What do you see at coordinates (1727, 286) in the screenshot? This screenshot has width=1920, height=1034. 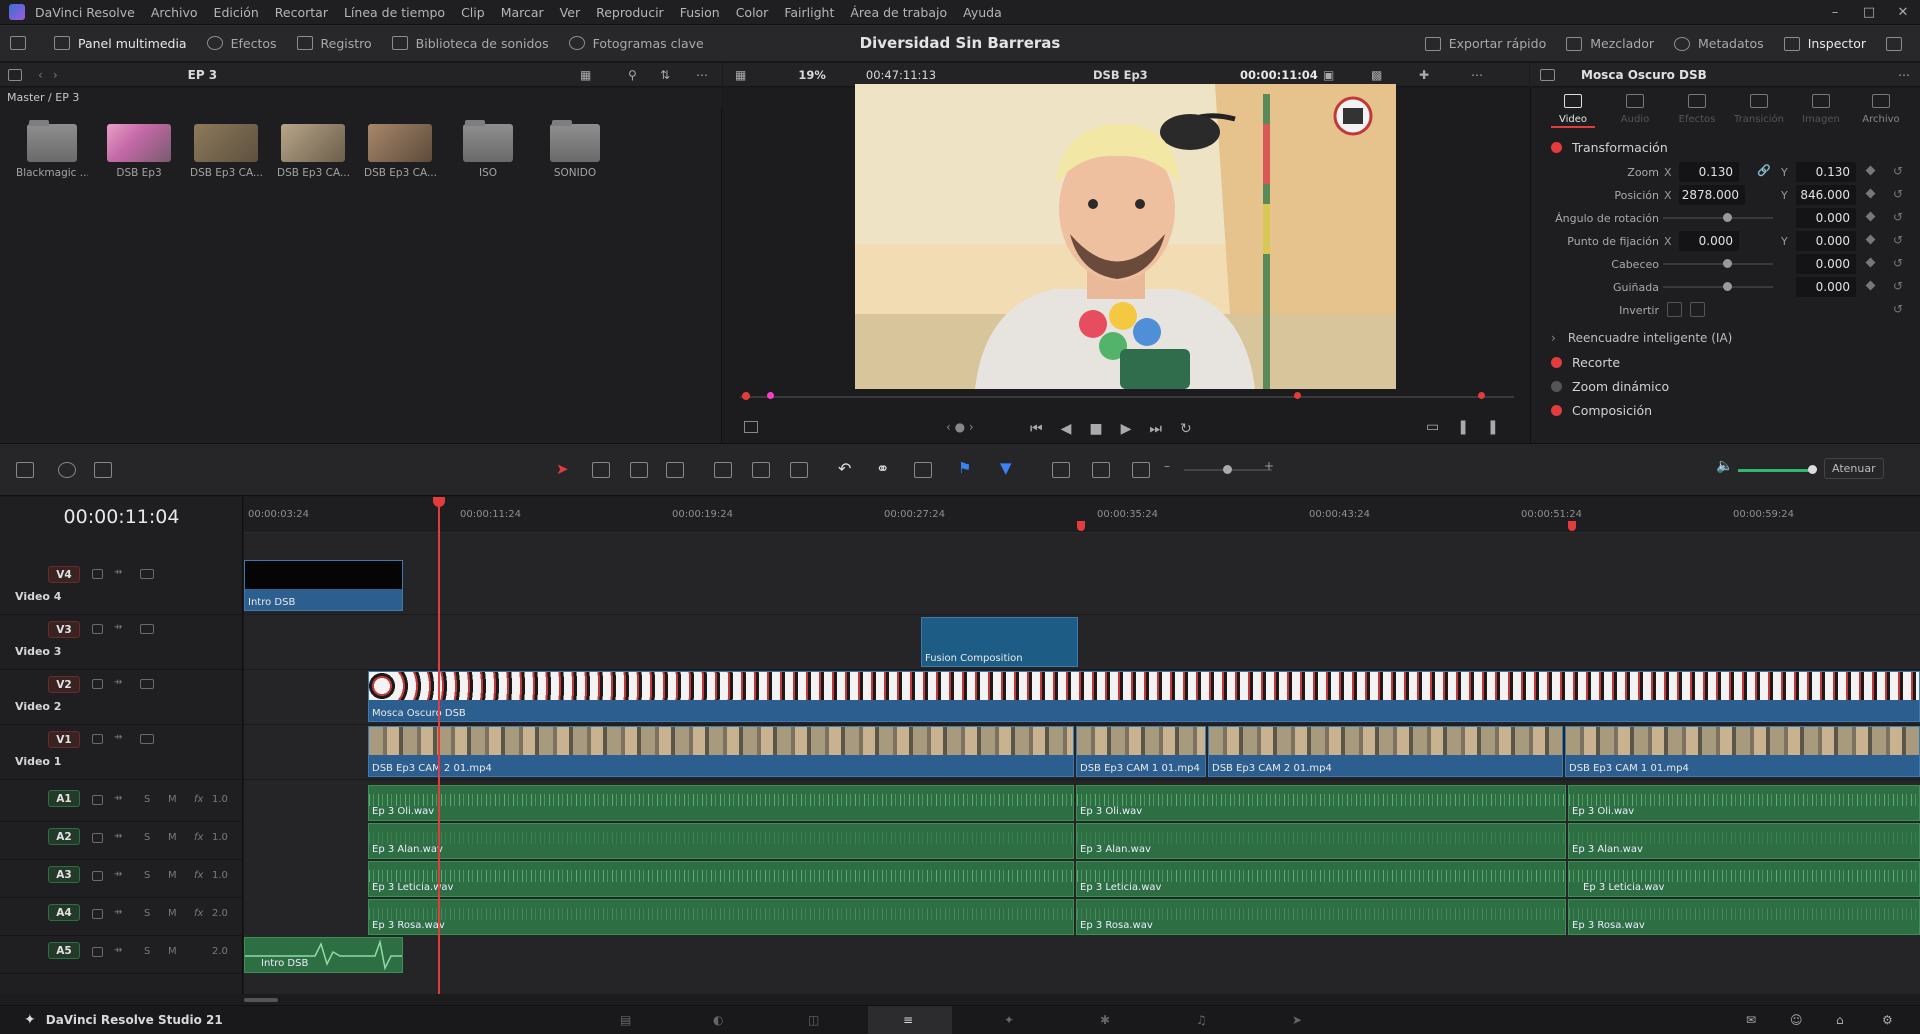 I see `yaw-slider-knob` at bounding box center [1727, 286].